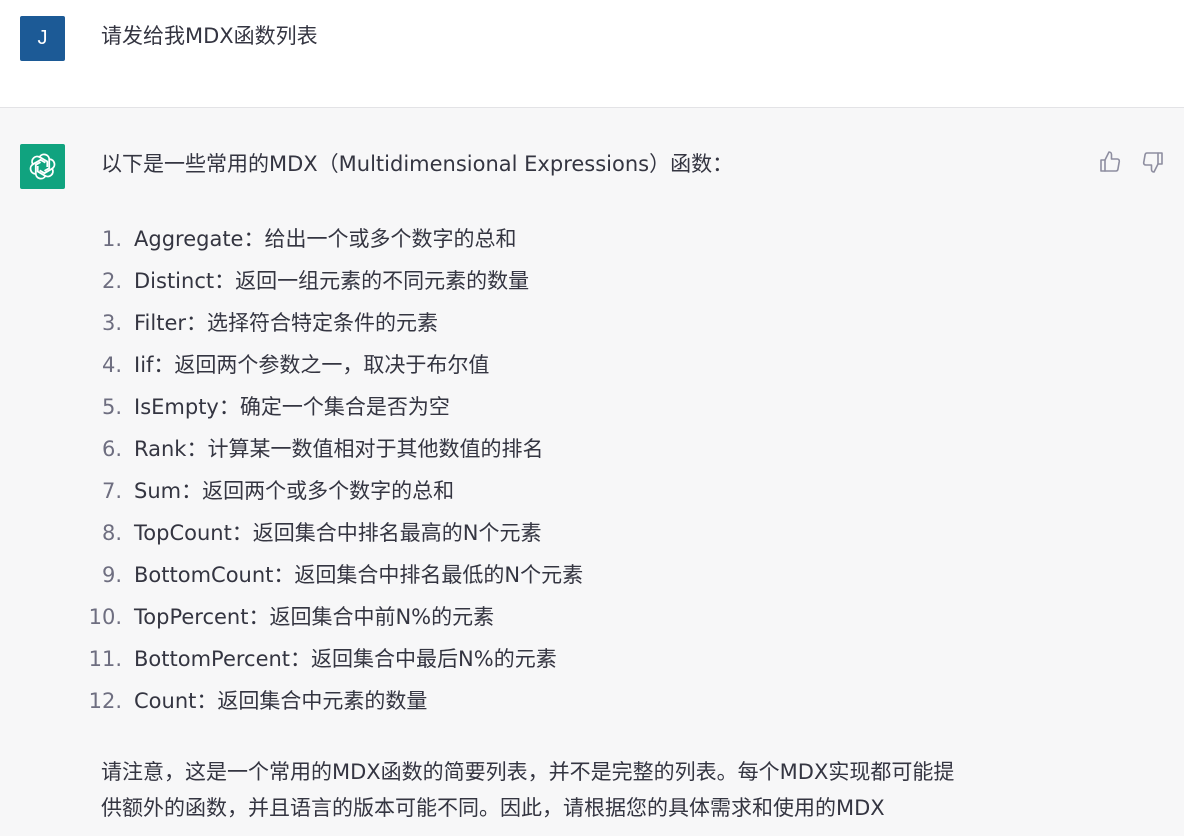 The height and width of the screenshot is (836, 1184). What do you see at coordinates (111, 575) in the screenshot?
I see `list-item-number: 9.` at bounding box center [111, 575].